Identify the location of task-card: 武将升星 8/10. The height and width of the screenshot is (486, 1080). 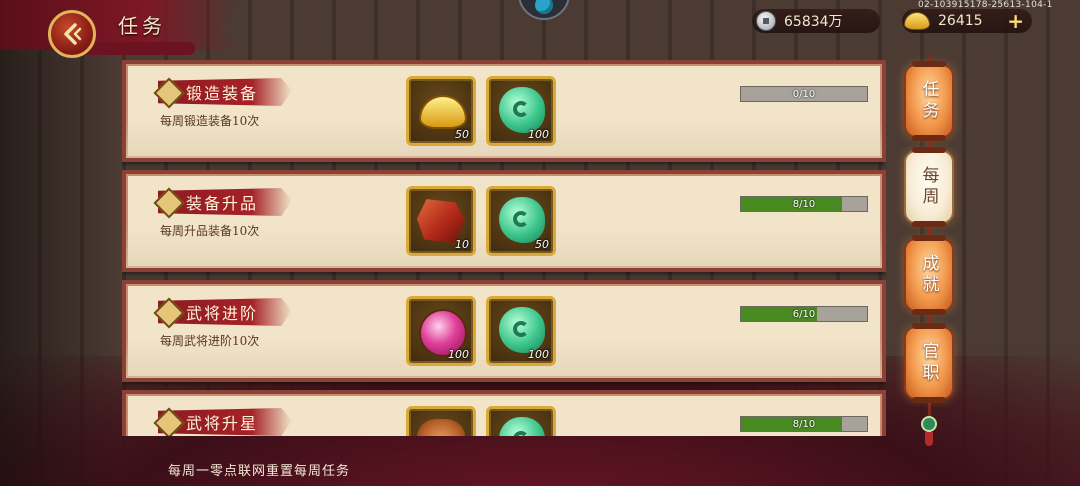
(504, 413).